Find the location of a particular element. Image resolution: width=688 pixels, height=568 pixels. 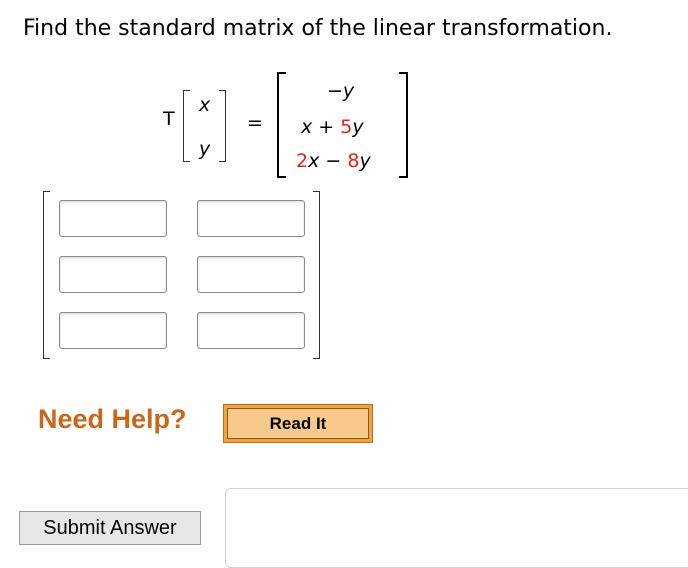

matrix-bracket-right is located at coordinates (316, 275).